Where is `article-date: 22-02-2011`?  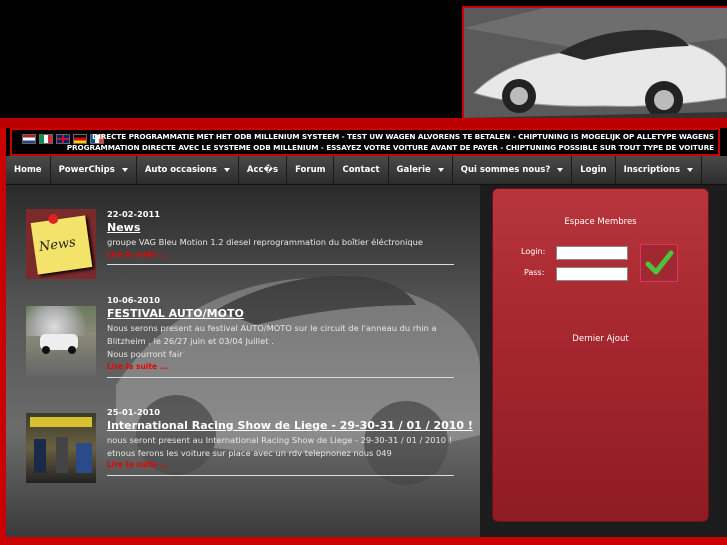
article-date: 22-02-2011 is located at coordinates (134, 214).